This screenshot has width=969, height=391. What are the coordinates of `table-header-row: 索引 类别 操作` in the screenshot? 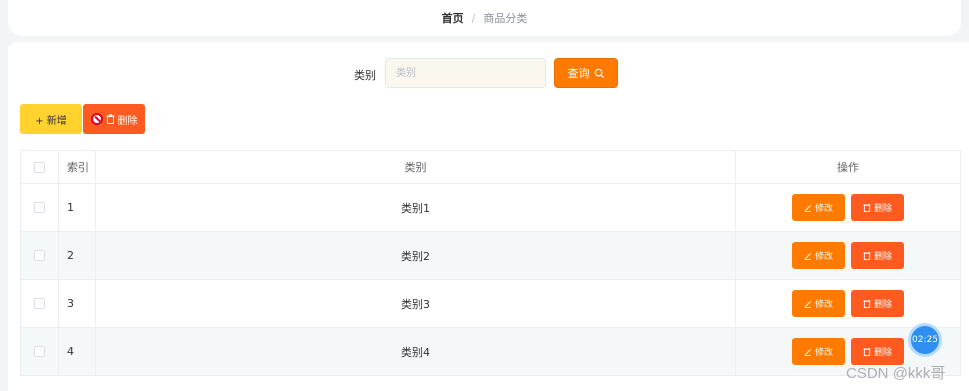 It's located at (490, 167).